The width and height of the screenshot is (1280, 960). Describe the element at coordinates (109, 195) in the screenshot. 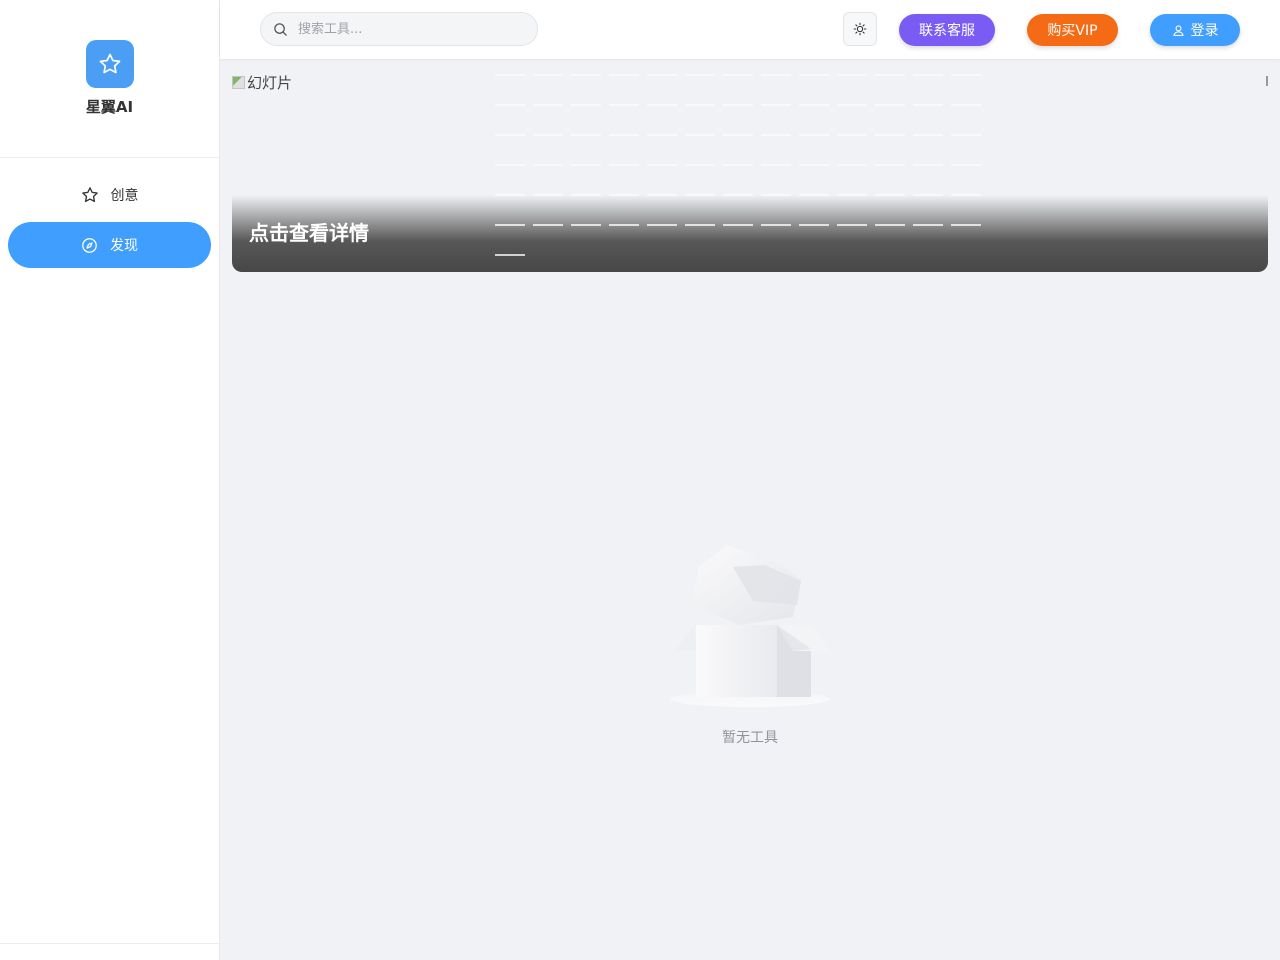

I see `sidebar-item-creative: 创意` at that location.